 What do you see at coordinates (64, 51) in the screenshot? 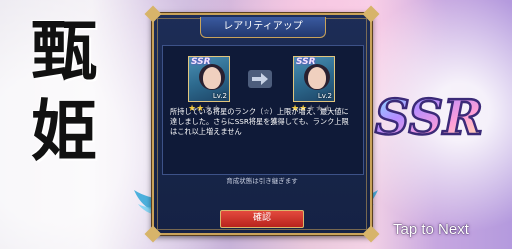
I see `character-name-char-1: 甄` at bounding box center [64, 51].